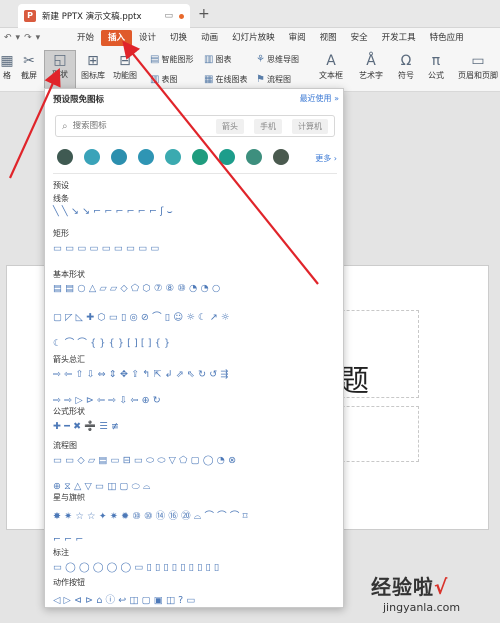 The width and height of the screenshot is (500, 623). I want to click on mindmap-icon: ⚘, so click(260, 59).